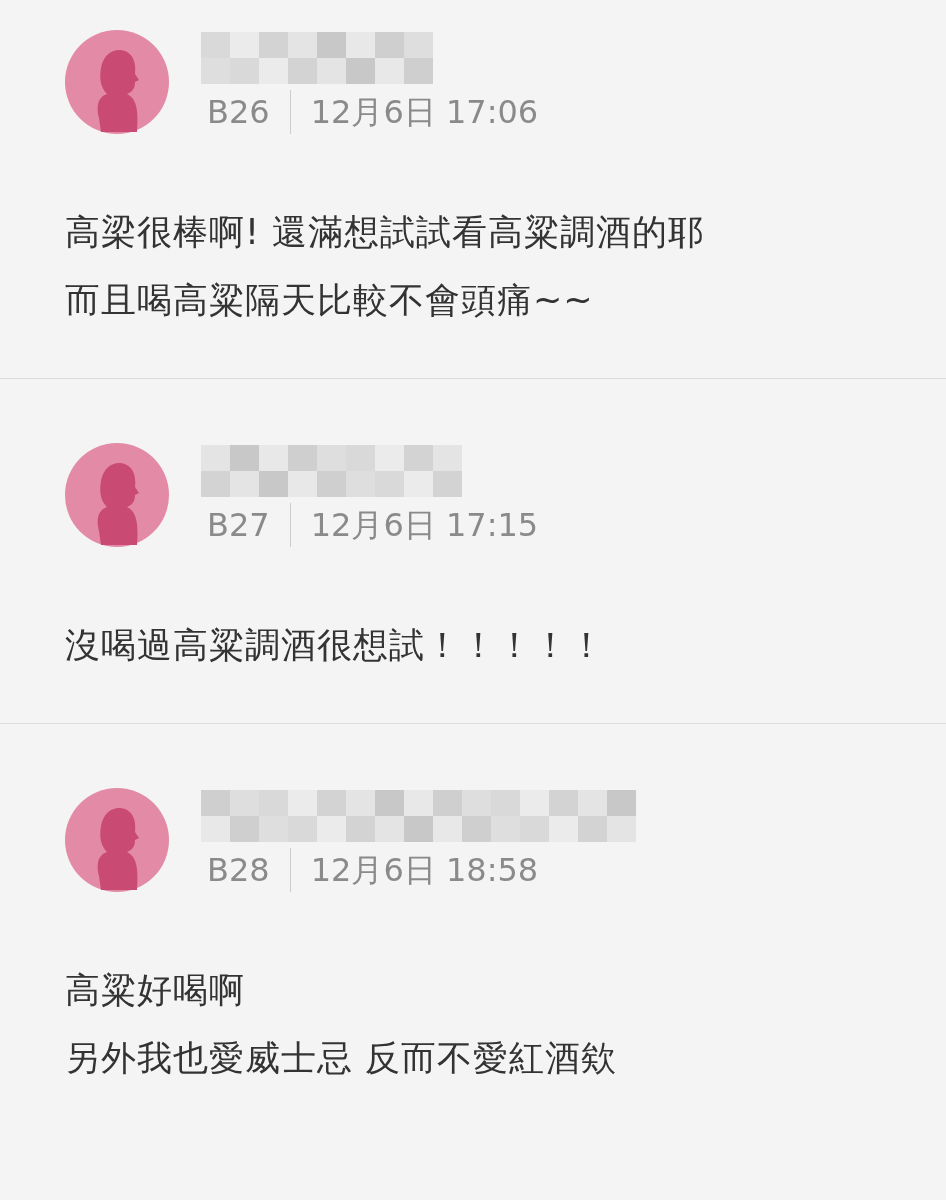  I want to click on comment-text: 而且喝高粱隔天比較不會頭痛~~, so click(330, 300).